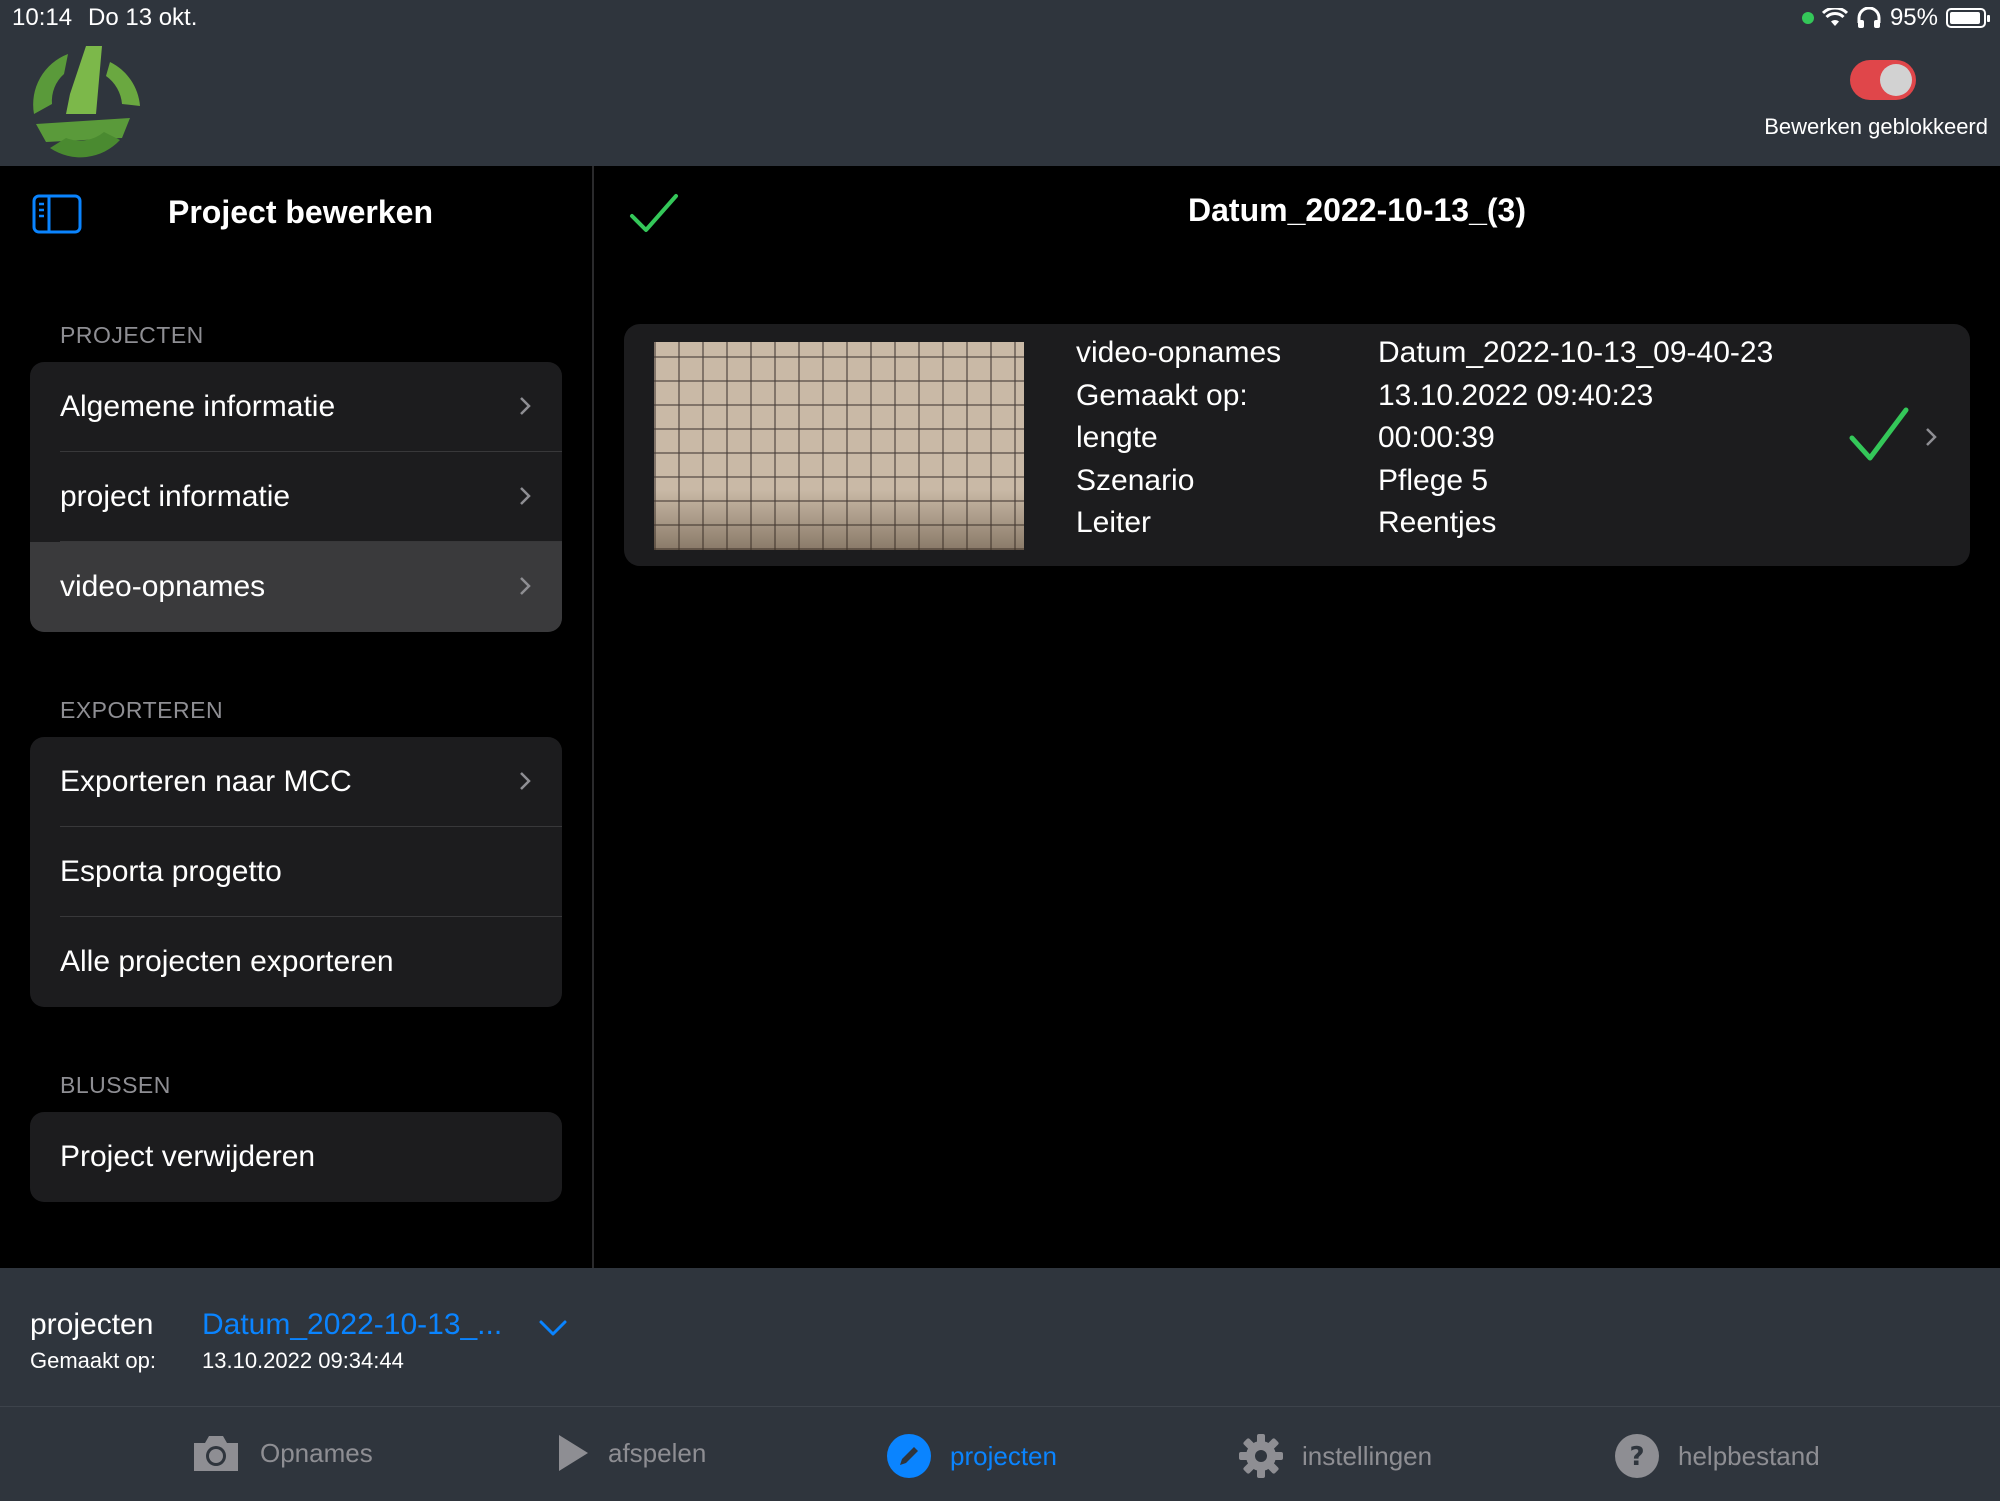 Image resolution: width=2000 pixels, height=1501 pixels. I want to click on play-icon, so click(573, 1453).